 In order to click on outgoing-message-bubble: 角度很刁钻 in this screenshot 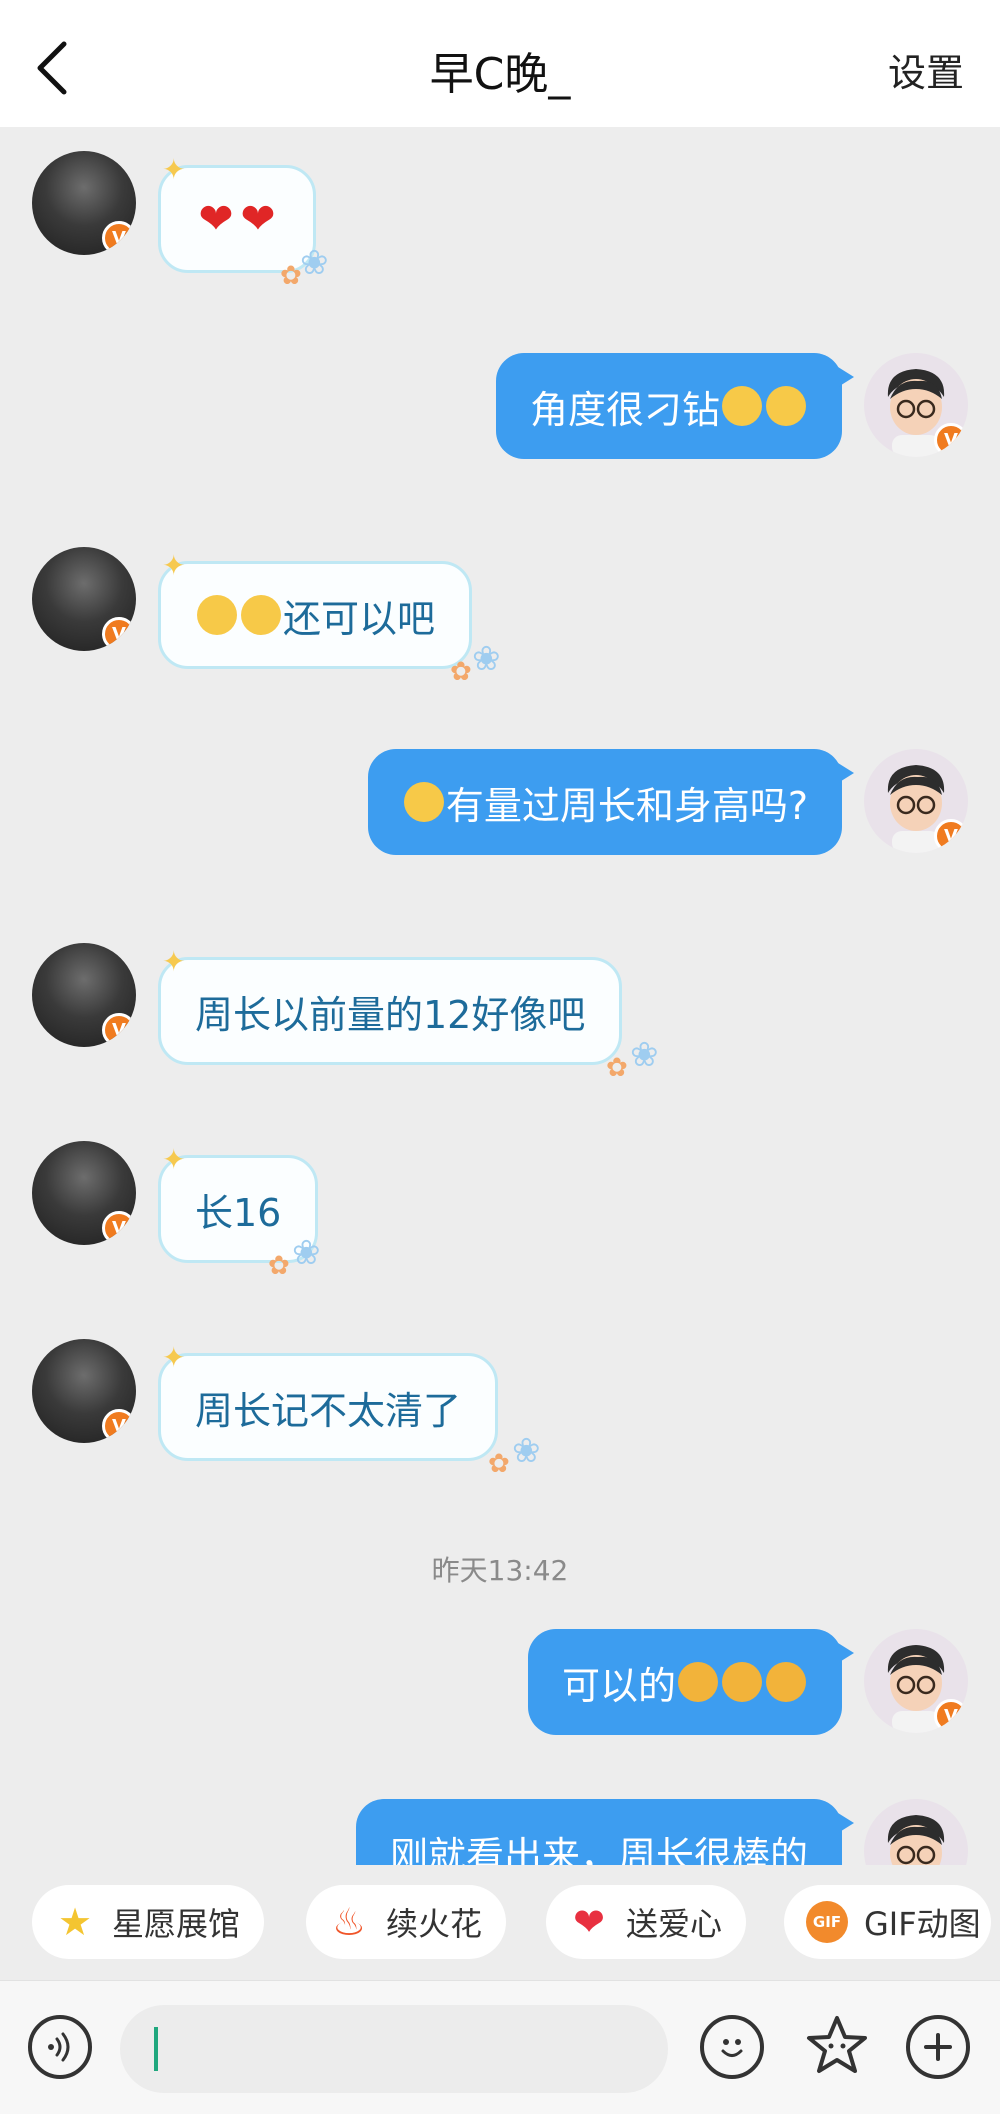, I will do `click(674, 406)`.